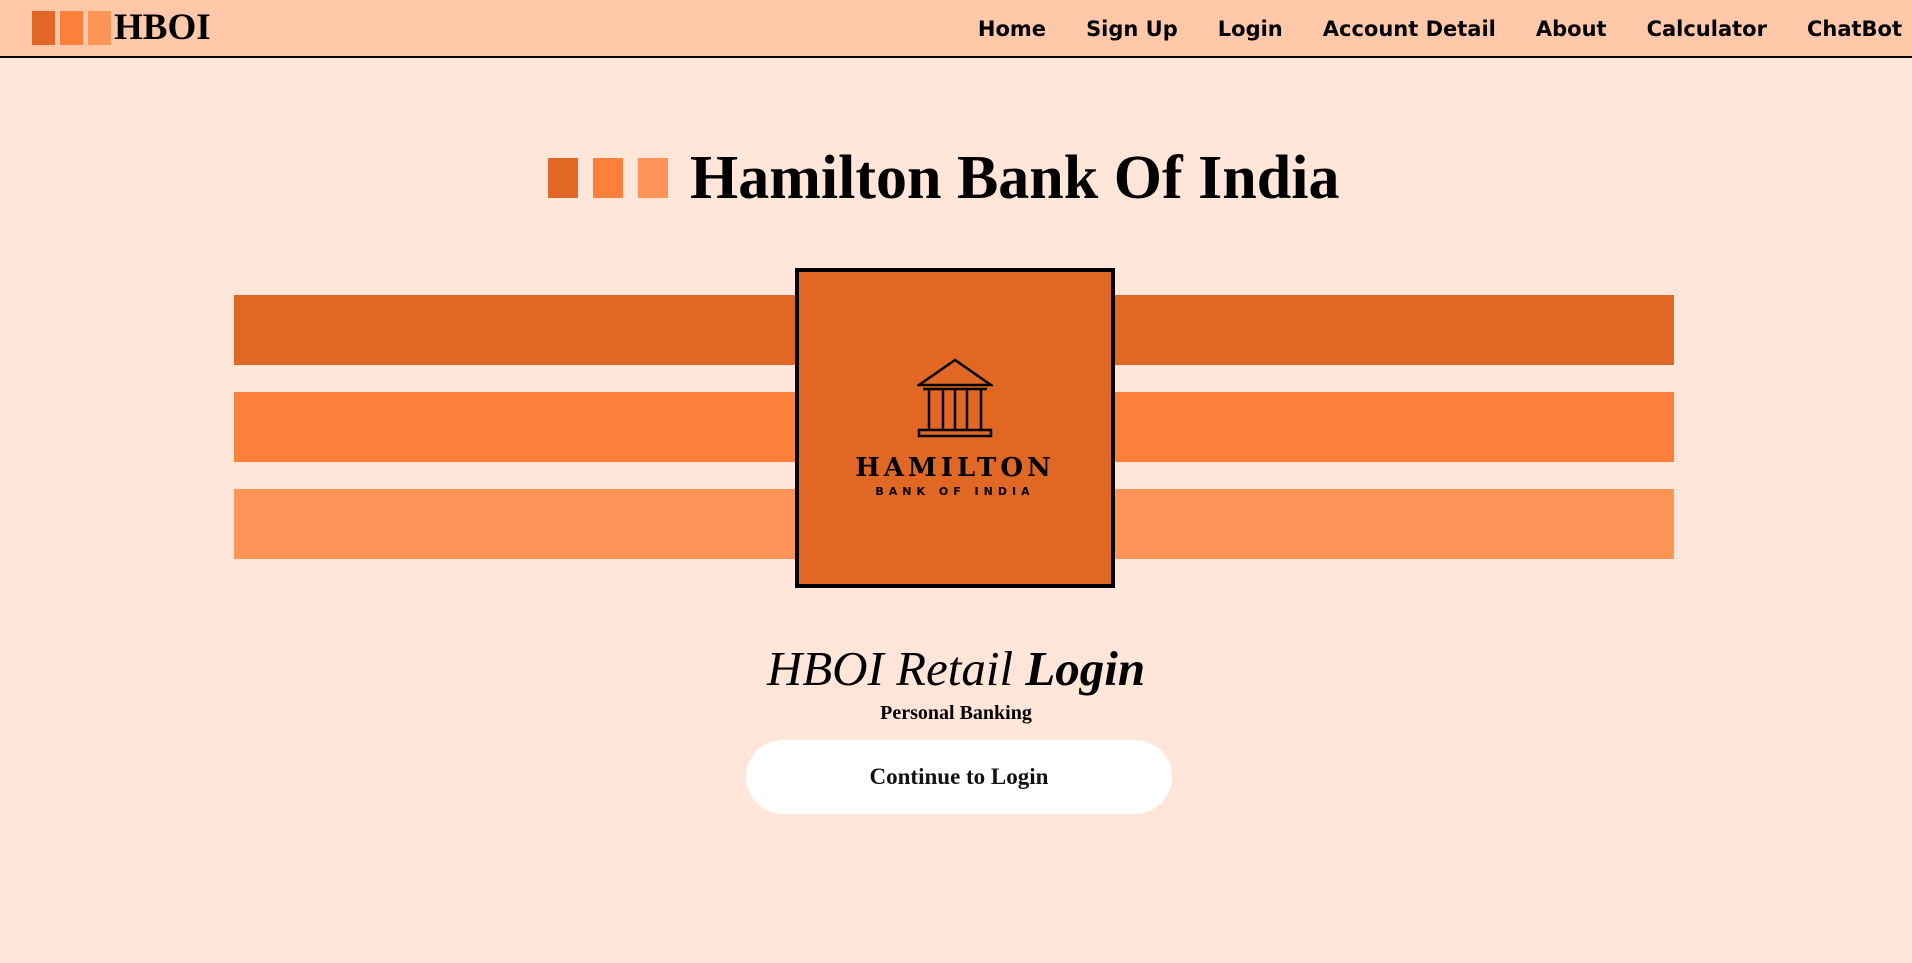 This screenshot has width=1912, height=963. Describe the element at coordinates (890, 668) in the screenshot. I see `login-heading-prefix: HBOI Retail` at that location.